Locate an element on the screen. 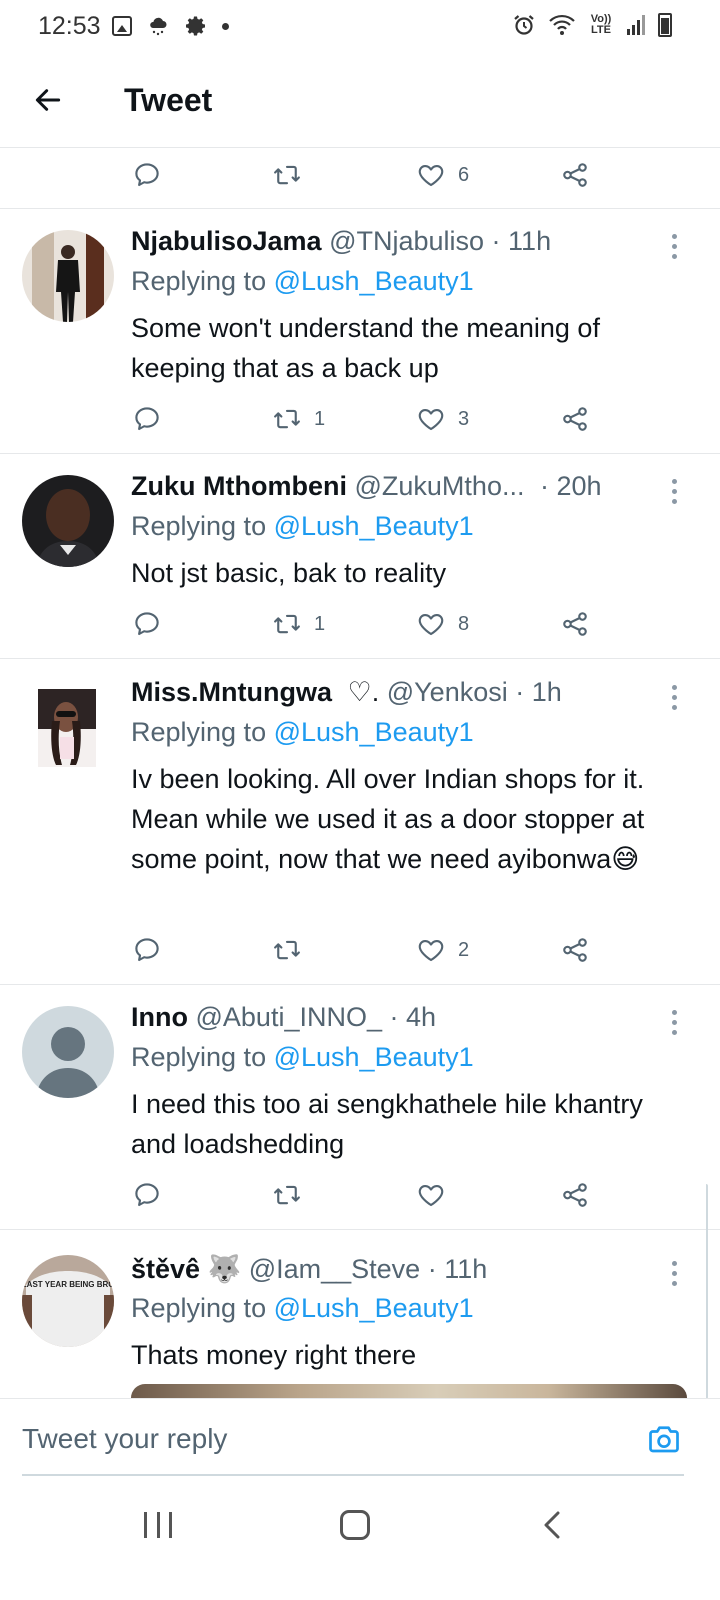  display-name: Inno is located at coordinates (159, 1017).